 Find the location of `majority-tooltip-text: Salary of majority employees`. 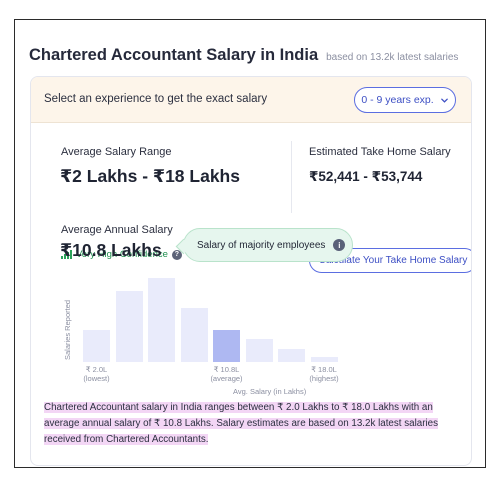

majority-tooltip-text: Salary of majority employees is located at coordinates (261, 245).